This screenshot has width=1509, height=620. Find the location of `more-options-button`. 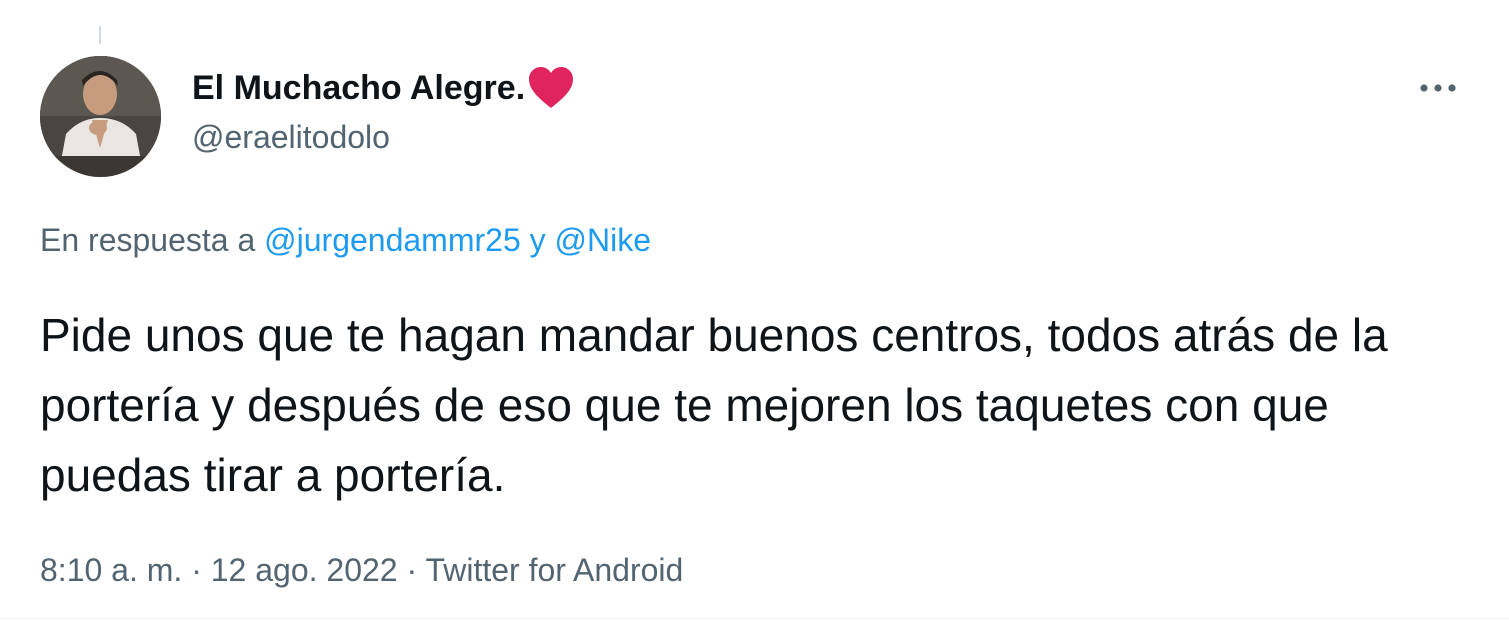

more-options-button is located at coordinates (1438, 88).